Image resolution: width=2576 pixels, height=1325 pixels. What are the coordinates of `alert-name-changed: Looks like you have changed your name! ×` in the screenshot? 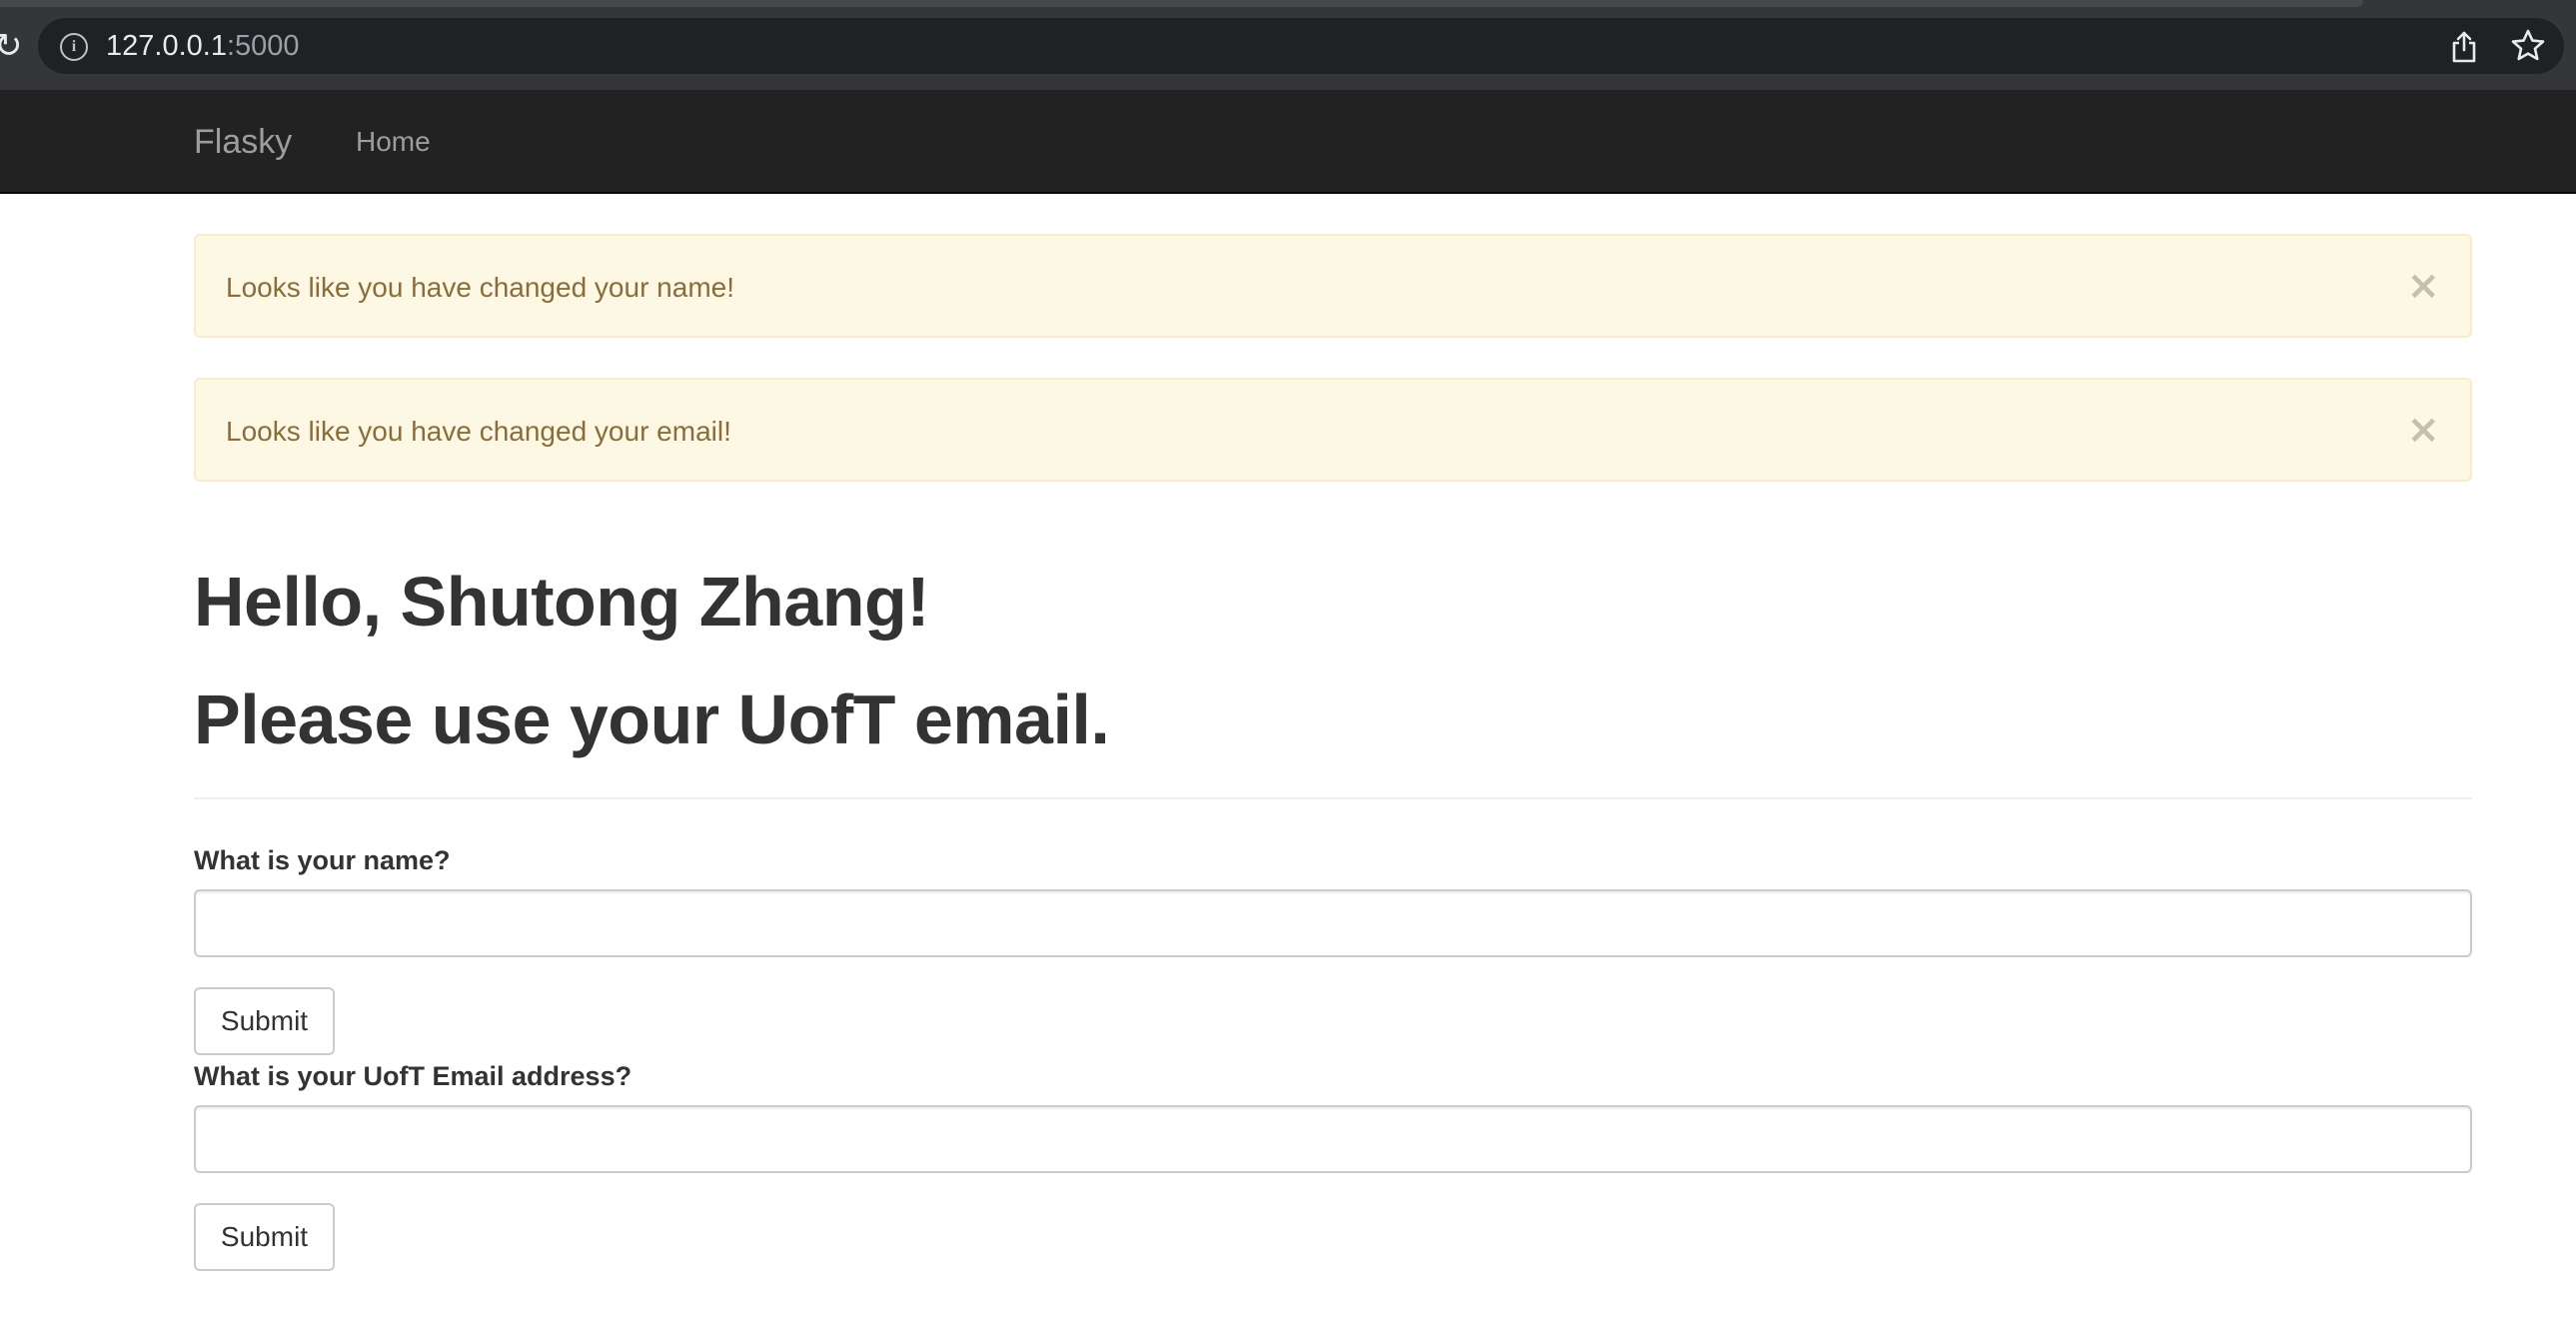 It's located at (1333, 286).